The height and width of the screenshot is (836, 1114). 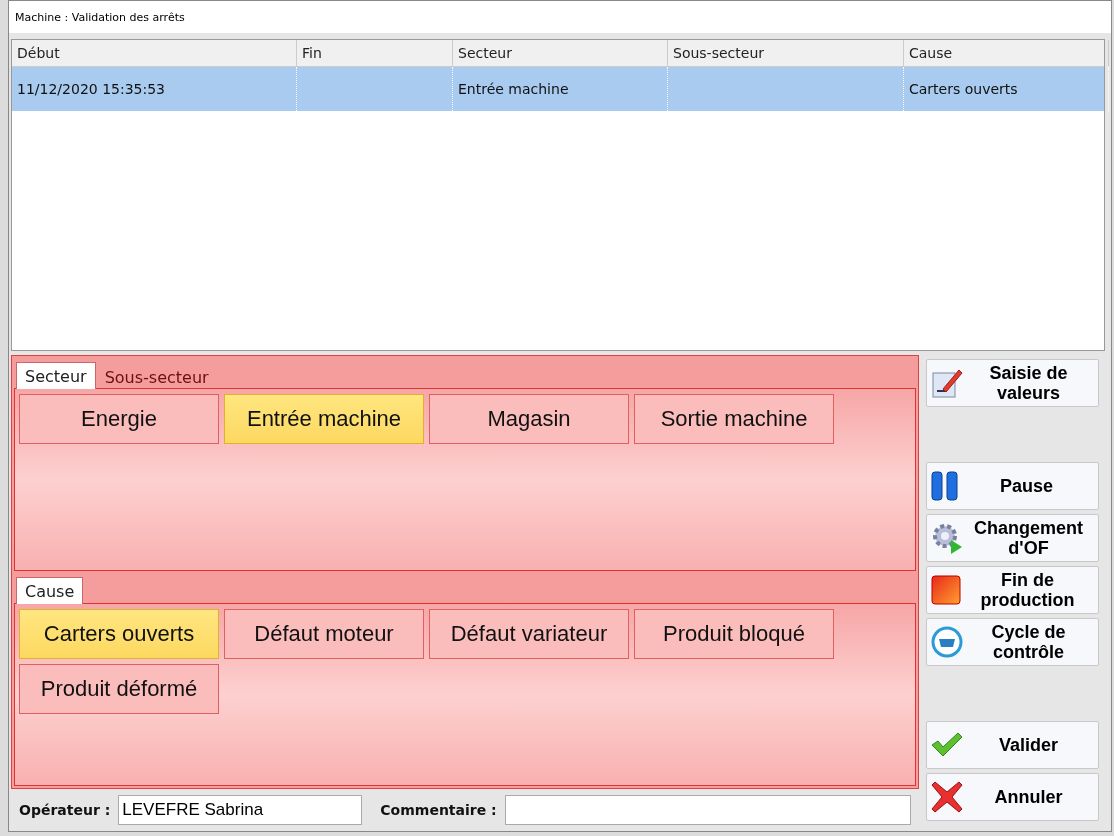 I want to click on table-cell: Entrée machine, so click(x=560, y=89).